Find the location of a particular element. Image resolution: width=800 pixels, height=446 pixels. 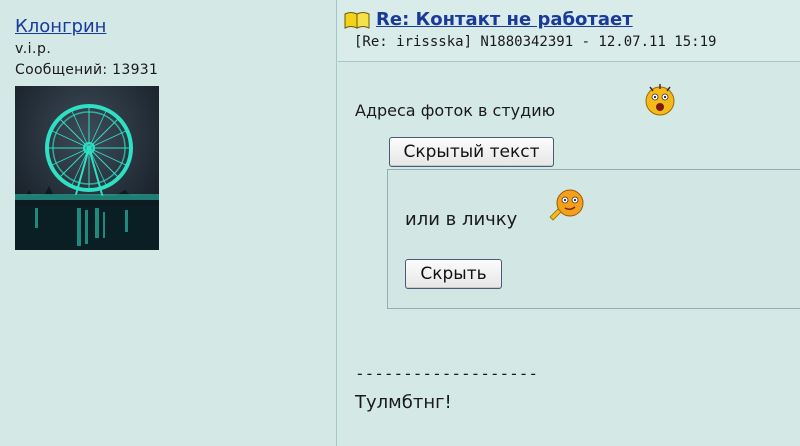

avatar is located at coordinates (87, 168).